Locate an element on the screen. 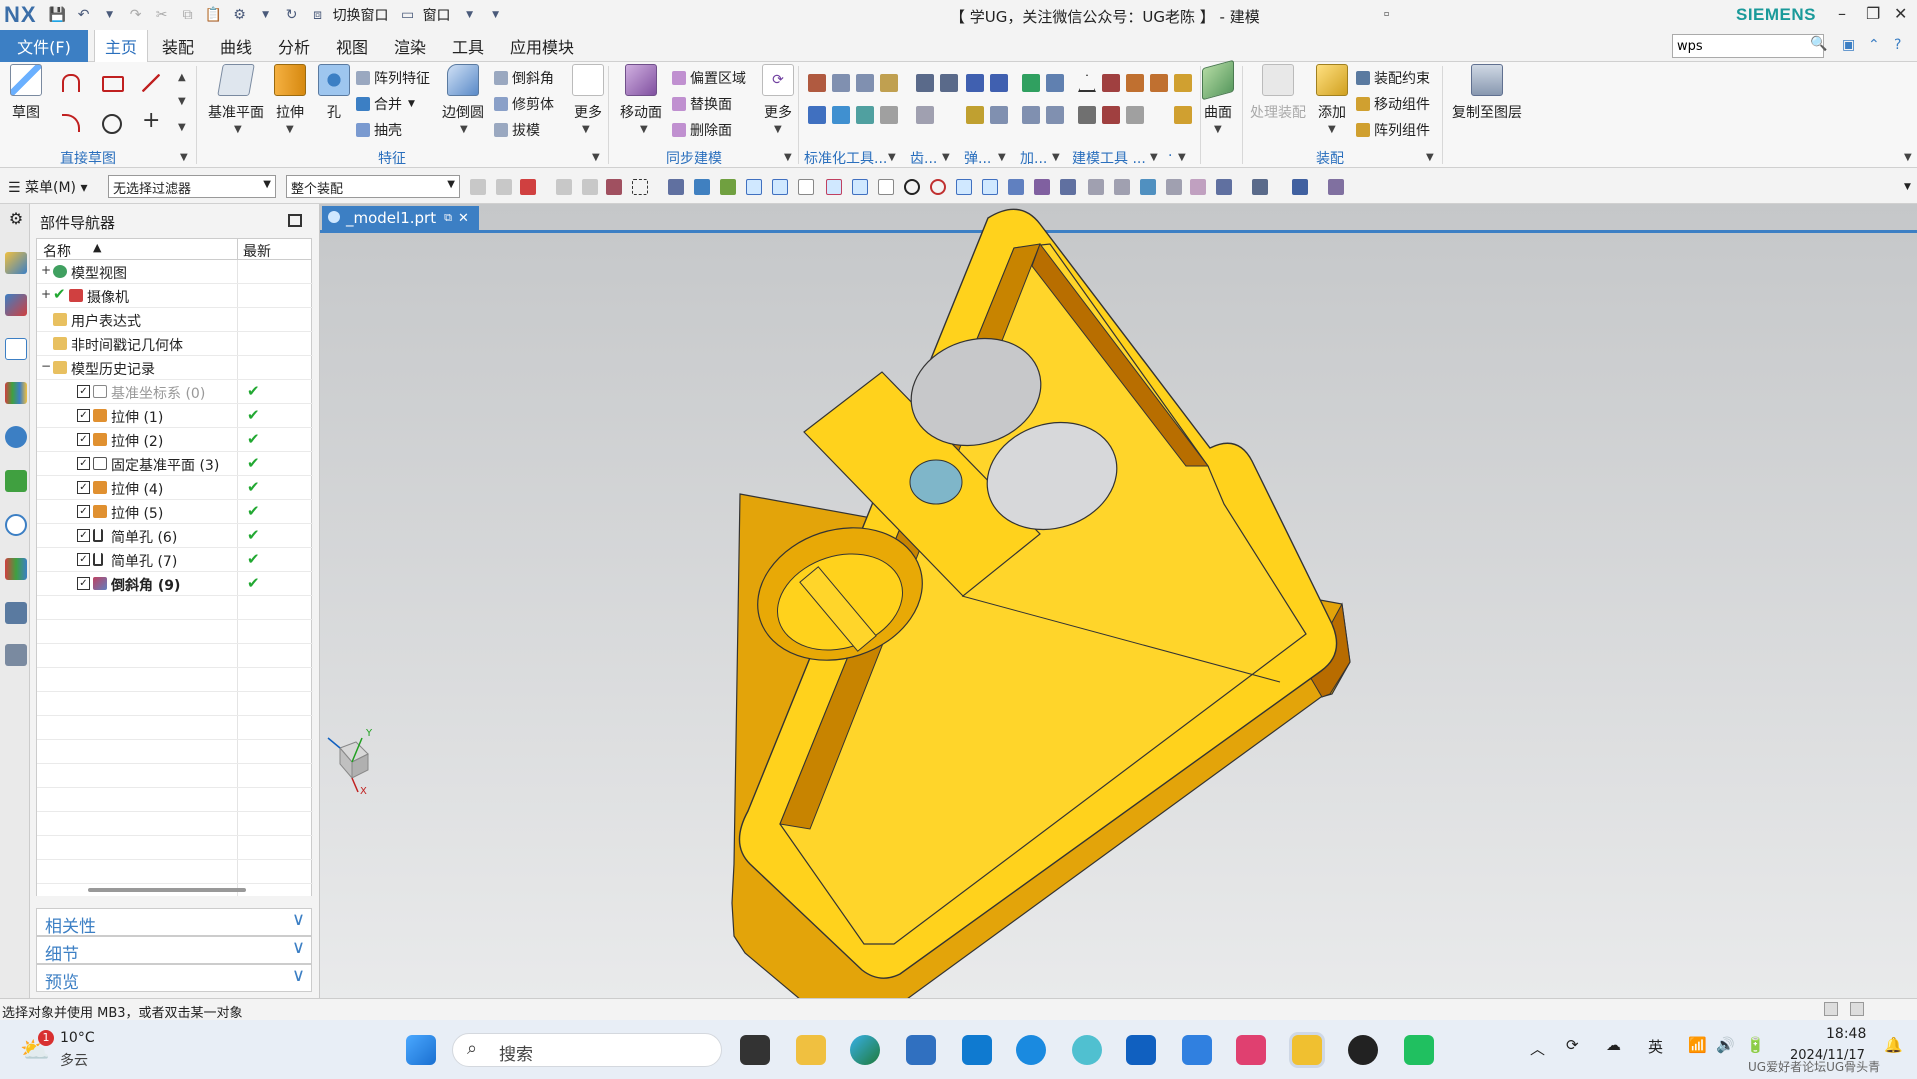  surface-button: 曲面 is located at coordinates (1218, 90).